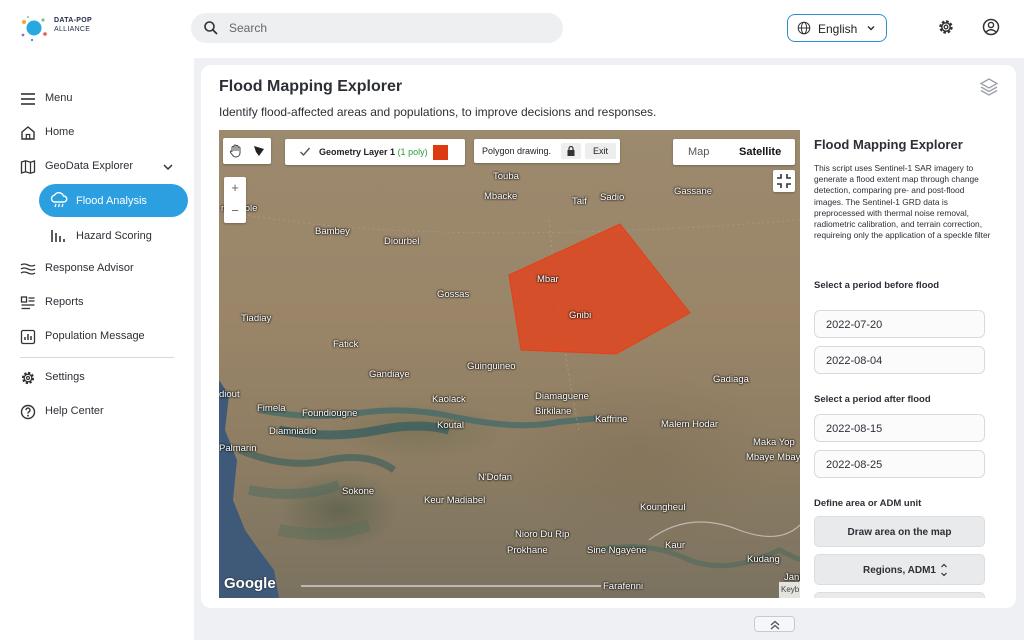 The image size is (1024, 640). What do you see at coordinates (97, 99) in the screenshot?
I see `sidebar-item-menu: Menu` at bounding box center [97, 99].